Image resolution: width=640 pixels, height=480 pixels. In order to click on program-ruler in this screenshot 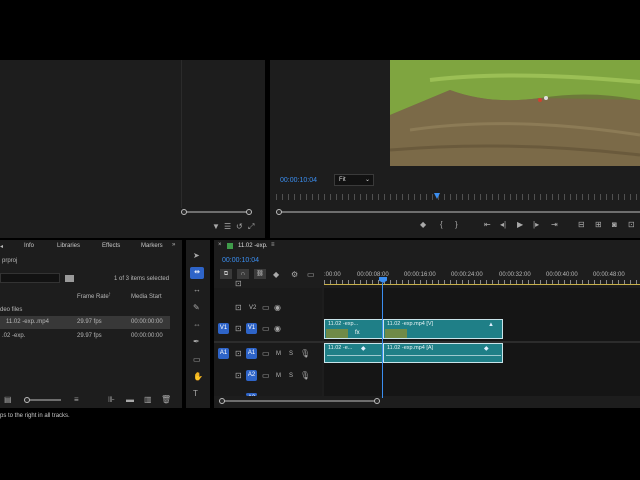, I will do `click(458, 197)`.